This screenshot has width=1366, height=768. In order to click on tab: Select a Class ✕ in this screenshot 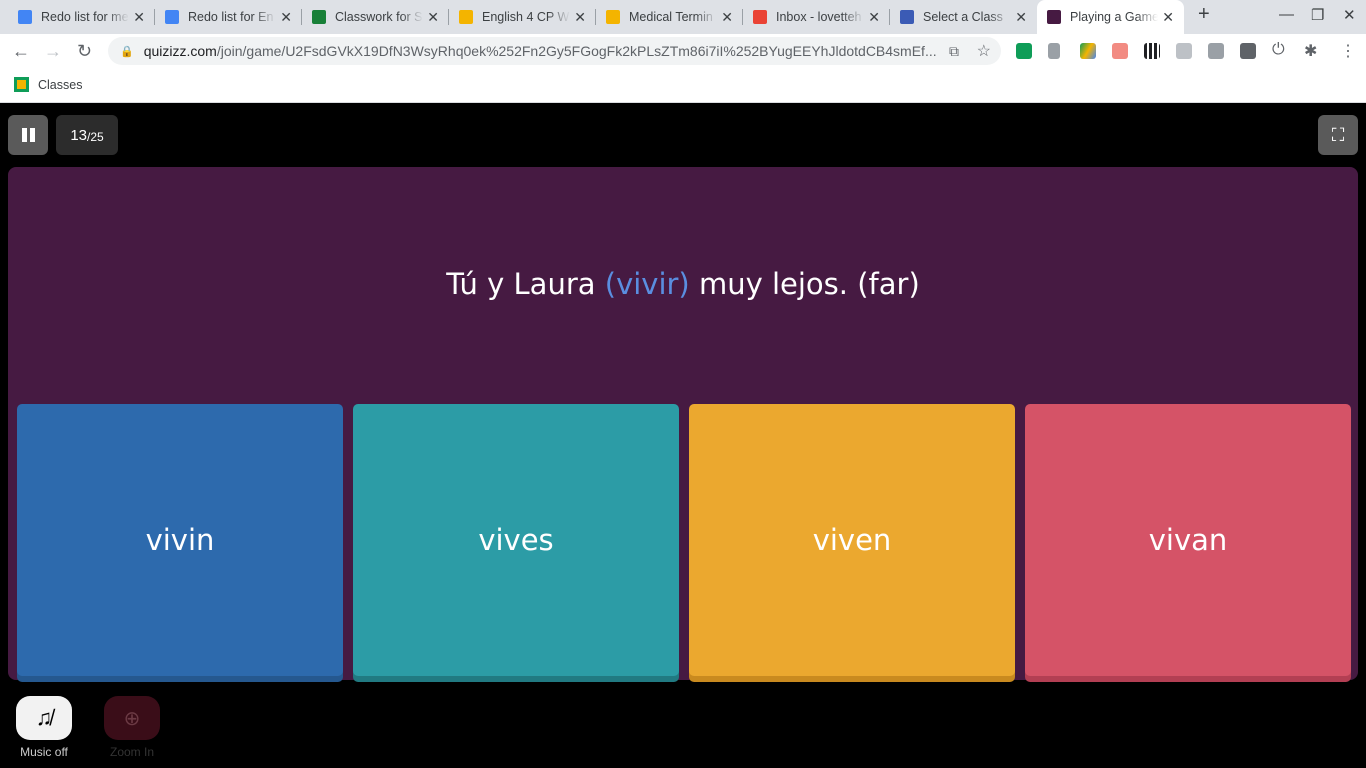, I will do `click(963, 17)`.